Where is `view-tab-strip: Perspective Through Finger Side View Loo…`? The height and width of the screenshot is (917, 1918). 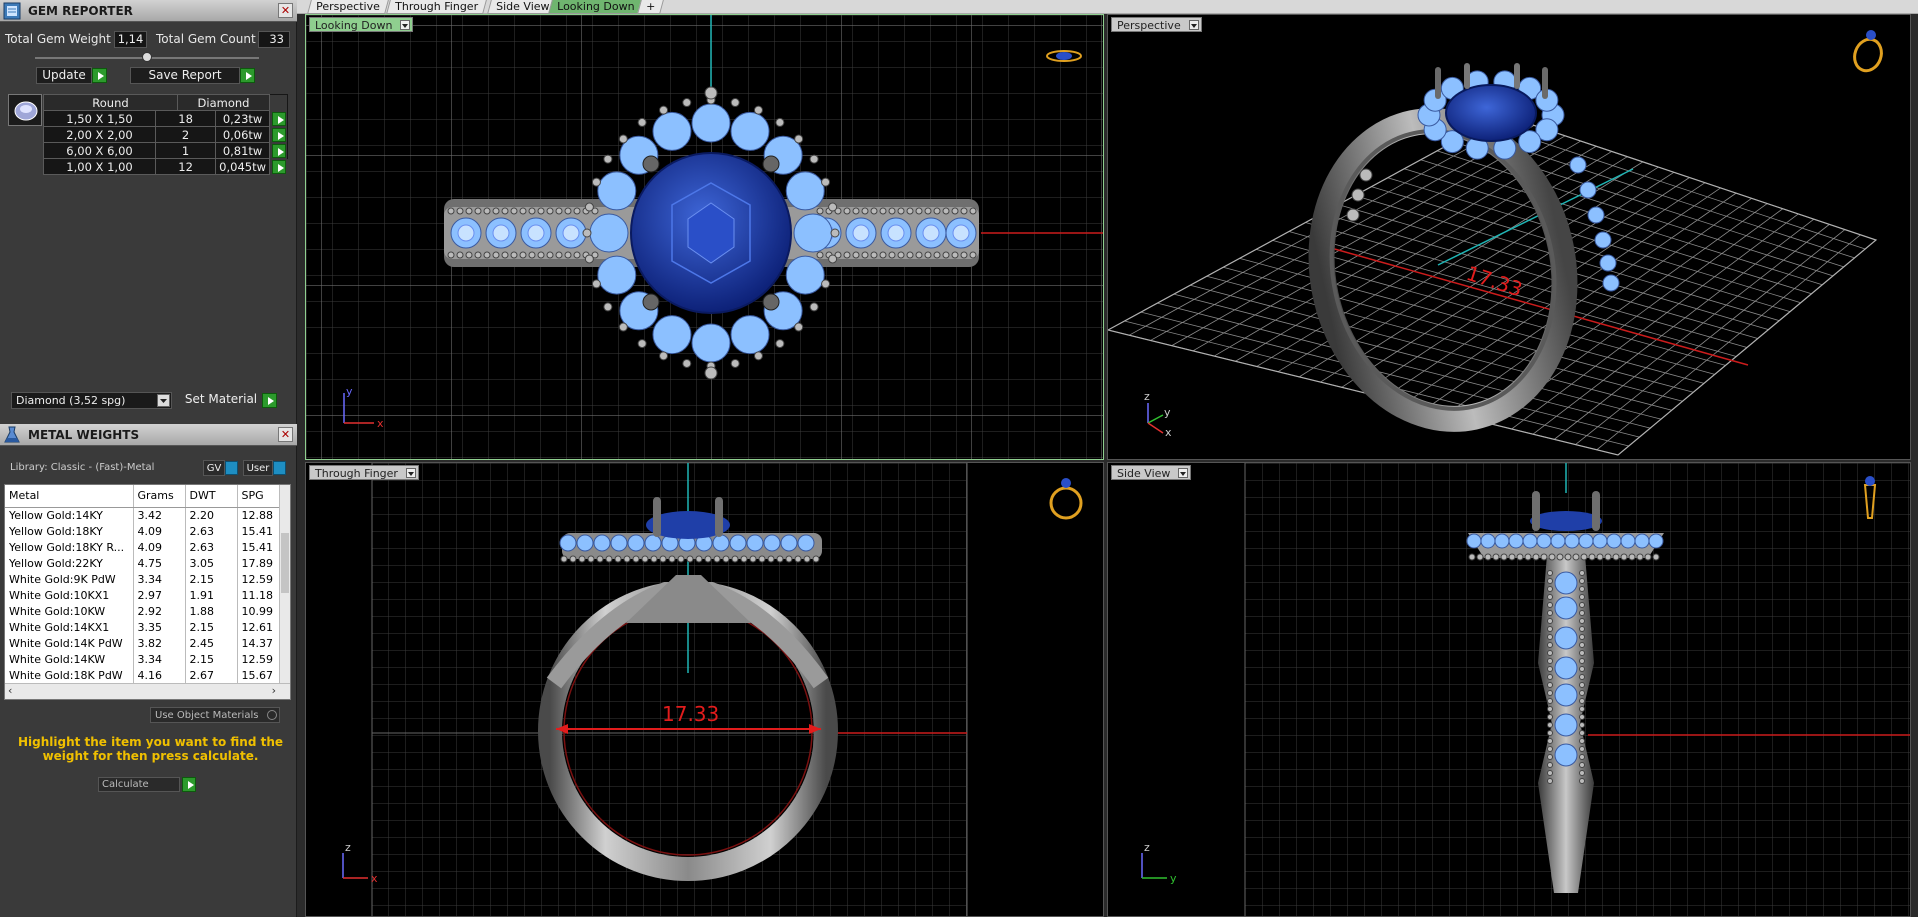 view-tab-strip: Perspective Through Finger Side View Loo… is located at coordinates (1107, 7).